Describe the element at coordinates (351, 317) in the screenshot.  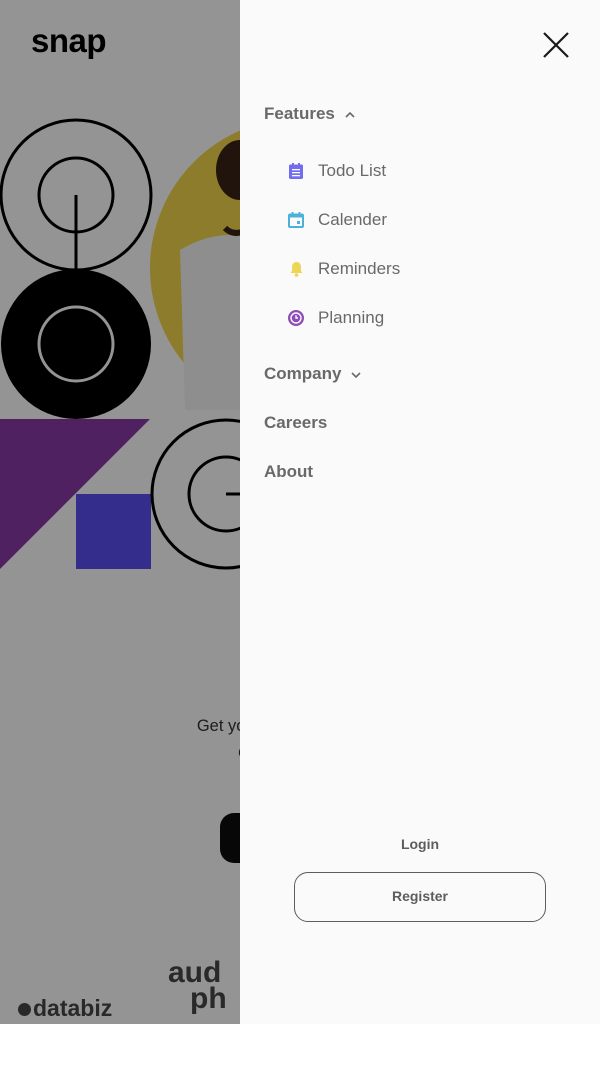
I see `submenu-item-label: Planning` at that location.